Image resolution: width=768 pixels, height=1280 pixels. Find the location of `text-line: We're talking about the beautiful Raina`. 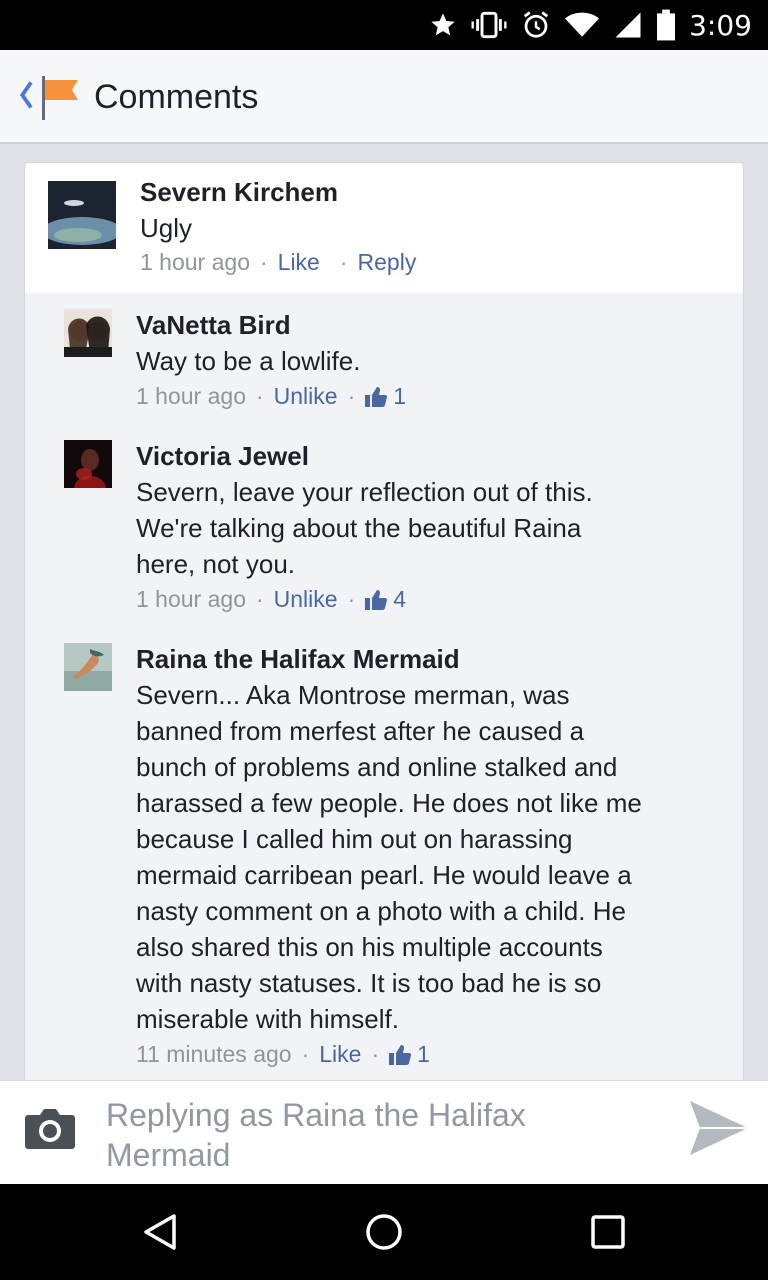

text-line: We're talking about the beautiful Raina is located at coordinates (359, 528).